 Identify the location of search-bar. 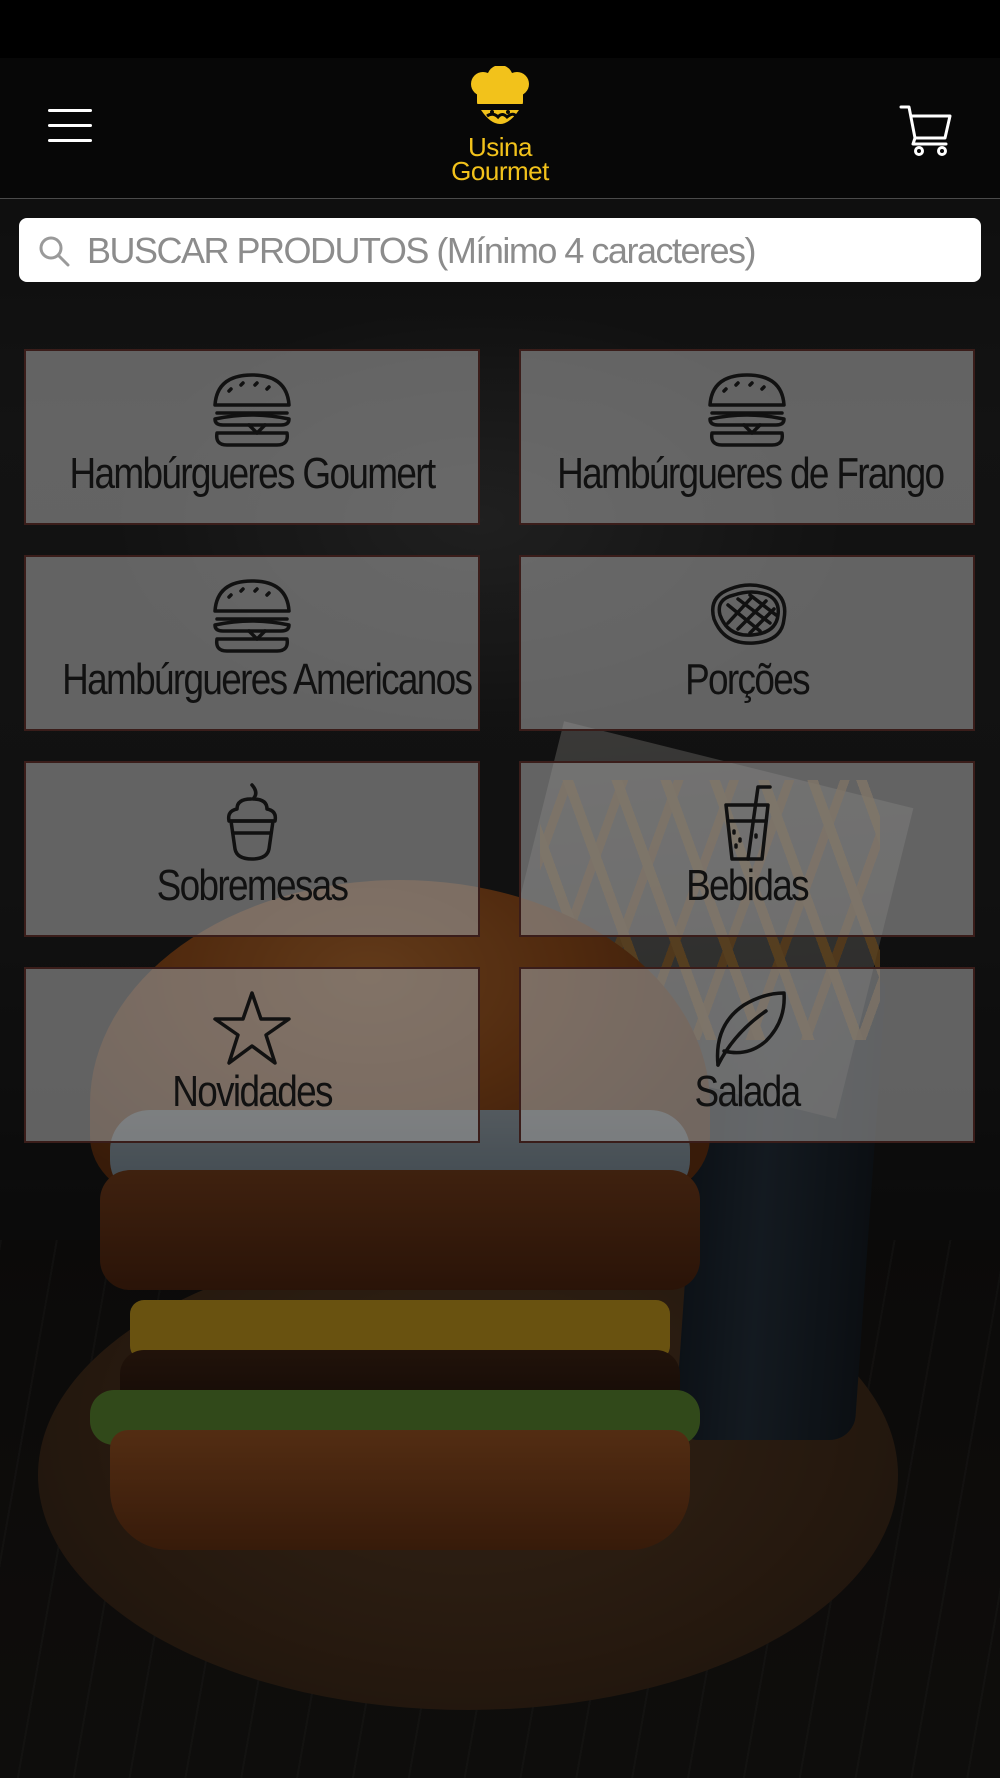
(500, 250).